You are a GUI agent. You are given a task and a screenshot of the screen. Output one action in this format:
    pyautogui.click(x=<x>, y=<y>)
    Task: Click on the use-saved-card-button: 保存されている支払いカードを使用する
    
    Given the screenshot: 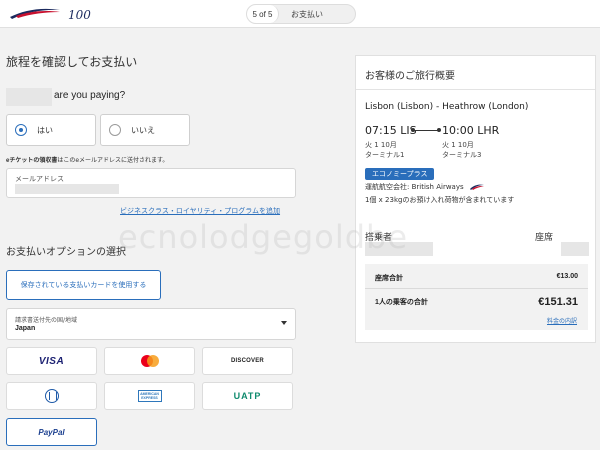 What is the action you would take?
    pyautogui.click(x=83, y=285)
    